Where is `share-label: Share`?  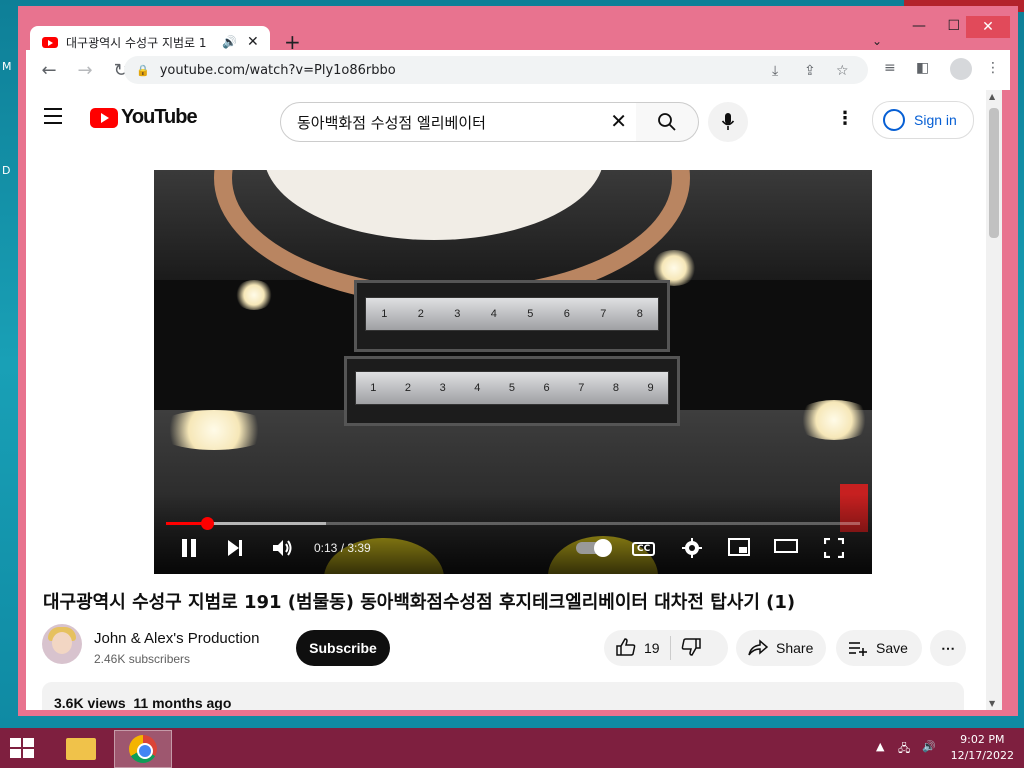 share-label: Share is located at coordinates (795, 648).